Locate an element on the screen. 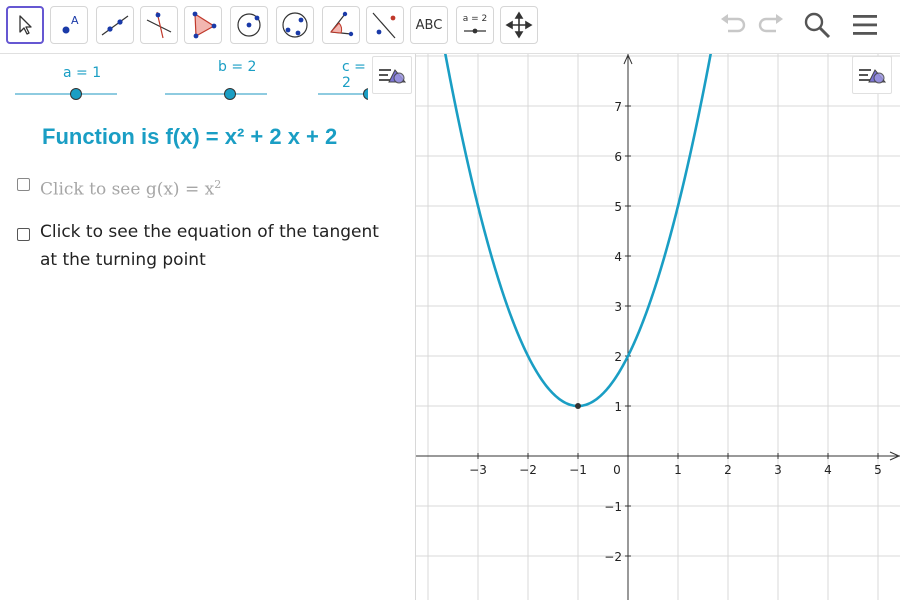  slider-a-track is located at coordinates (66, 94).